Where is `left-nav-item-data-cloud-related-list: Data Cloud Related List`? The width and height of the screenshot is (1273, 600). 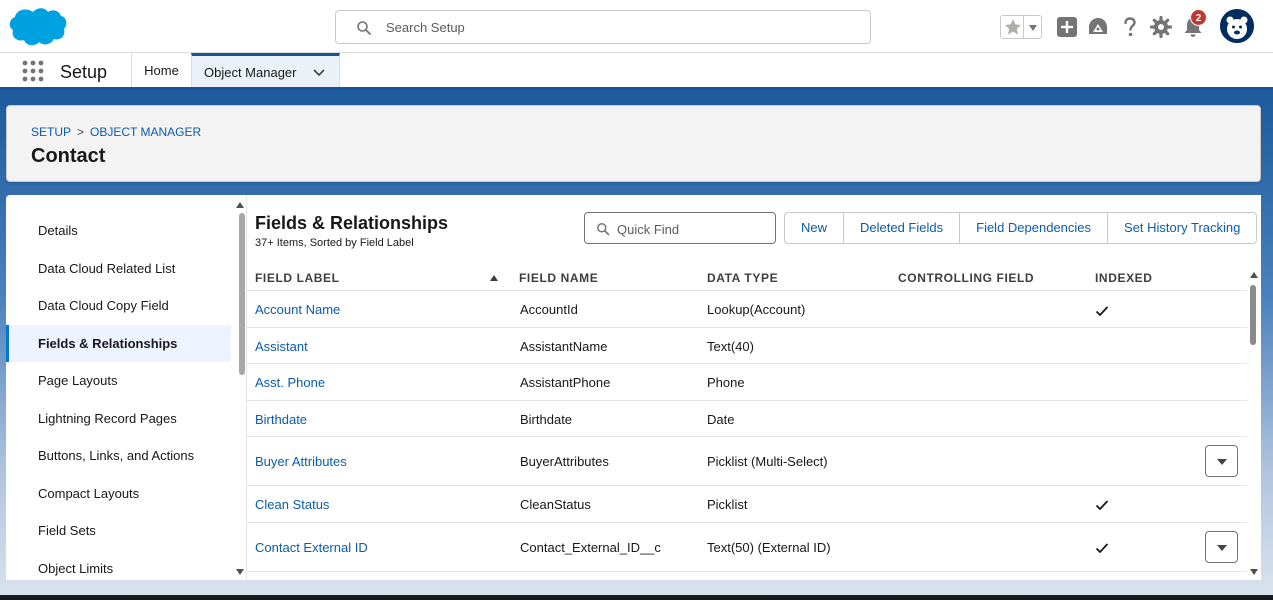 left-nav-item-data-cloud-related-list: Data Cloud Related List is located at coordinates (118, 268).